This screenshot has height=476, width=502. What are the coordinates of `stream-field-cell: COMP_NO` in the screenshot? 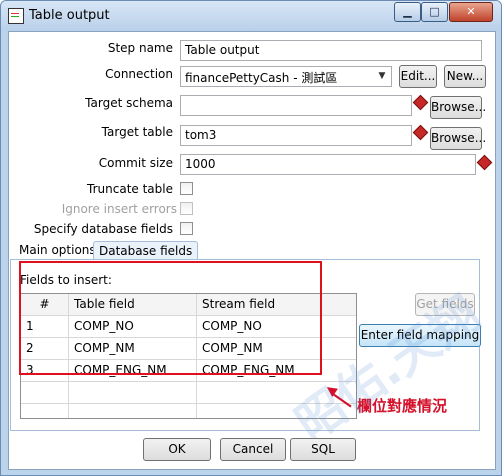 It's located at (276, 326).